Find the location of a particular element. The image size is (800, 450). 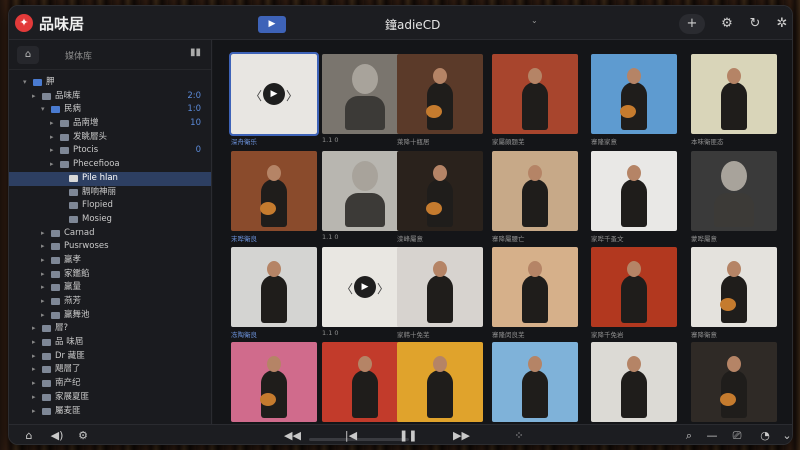

refresh-icon: ↻ is located at coordinates (755, 24).